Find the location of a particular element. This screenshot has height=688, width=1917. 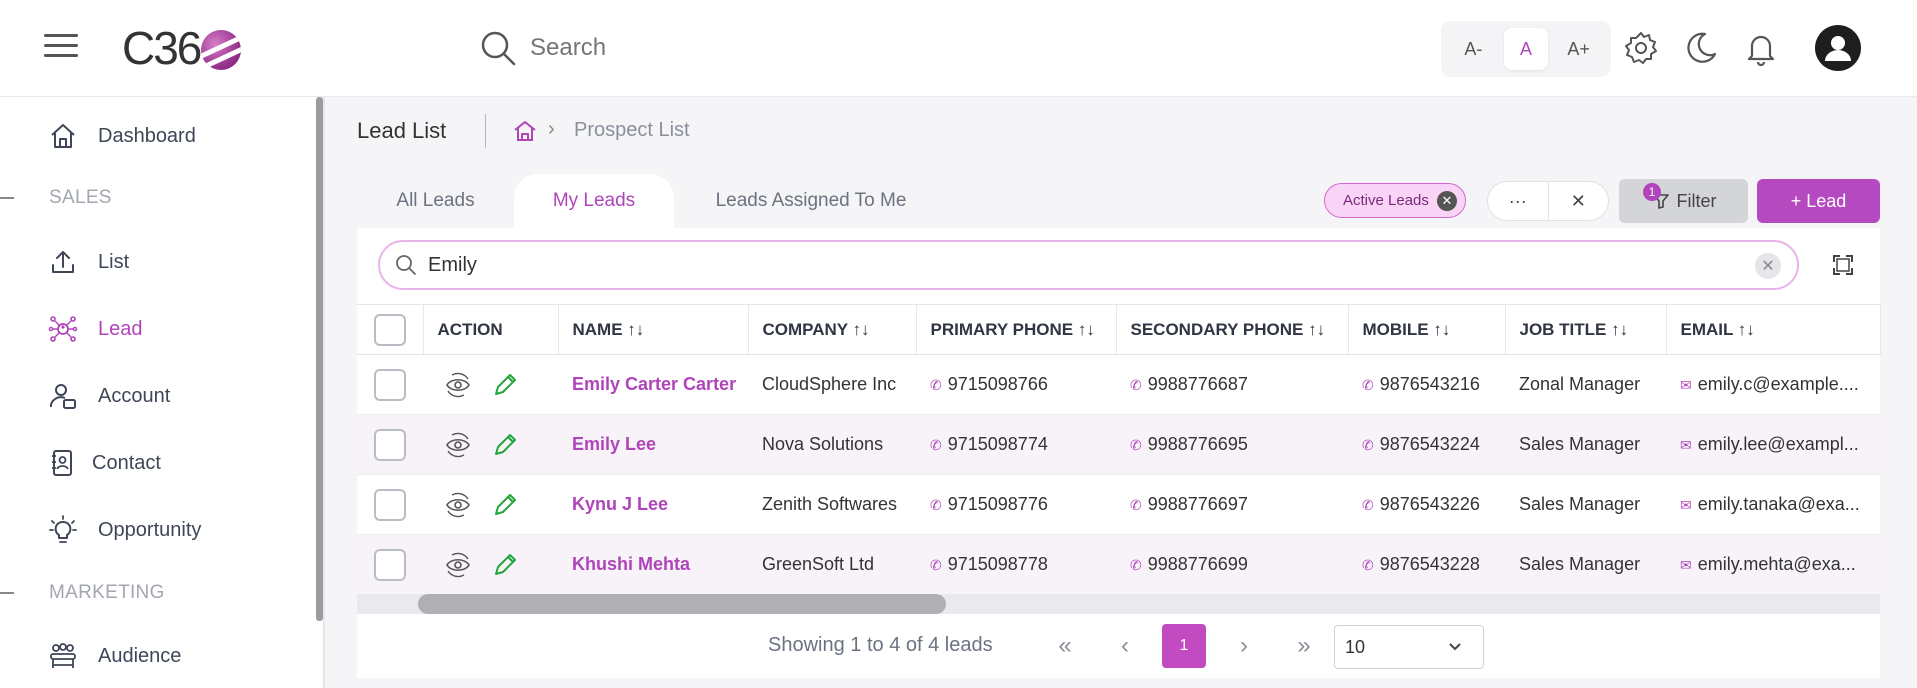

global-search-input is located at coordinates (680, 48).